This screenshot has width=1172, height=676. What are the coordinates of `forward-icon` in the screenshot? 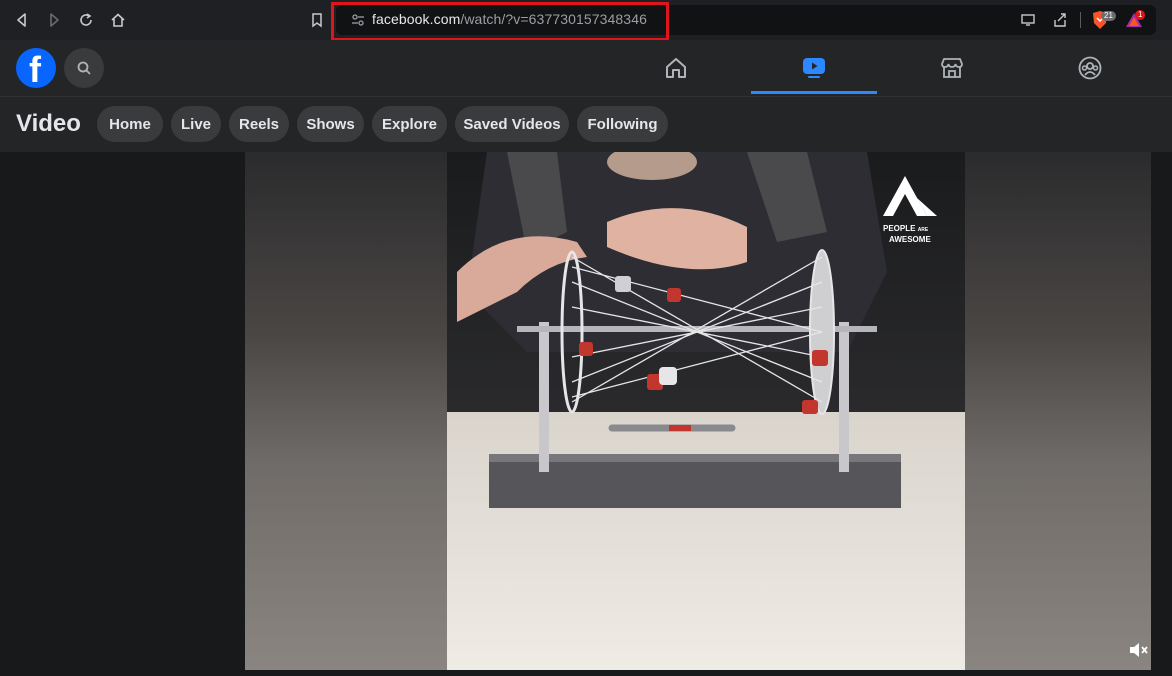 It's located at (54, 20).